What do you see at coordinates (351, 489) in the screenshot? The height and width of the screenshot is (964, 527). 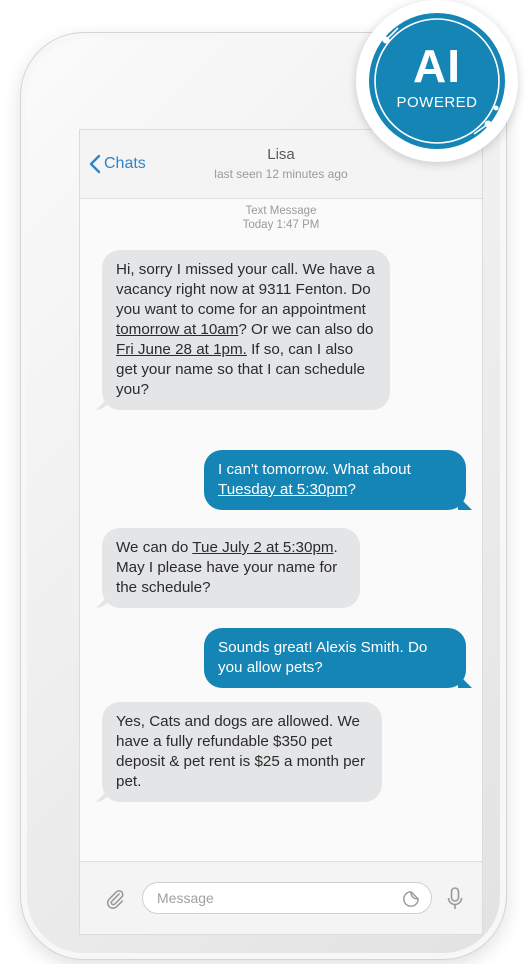 I see `message-text: ?` at bounding box center [351, 489].